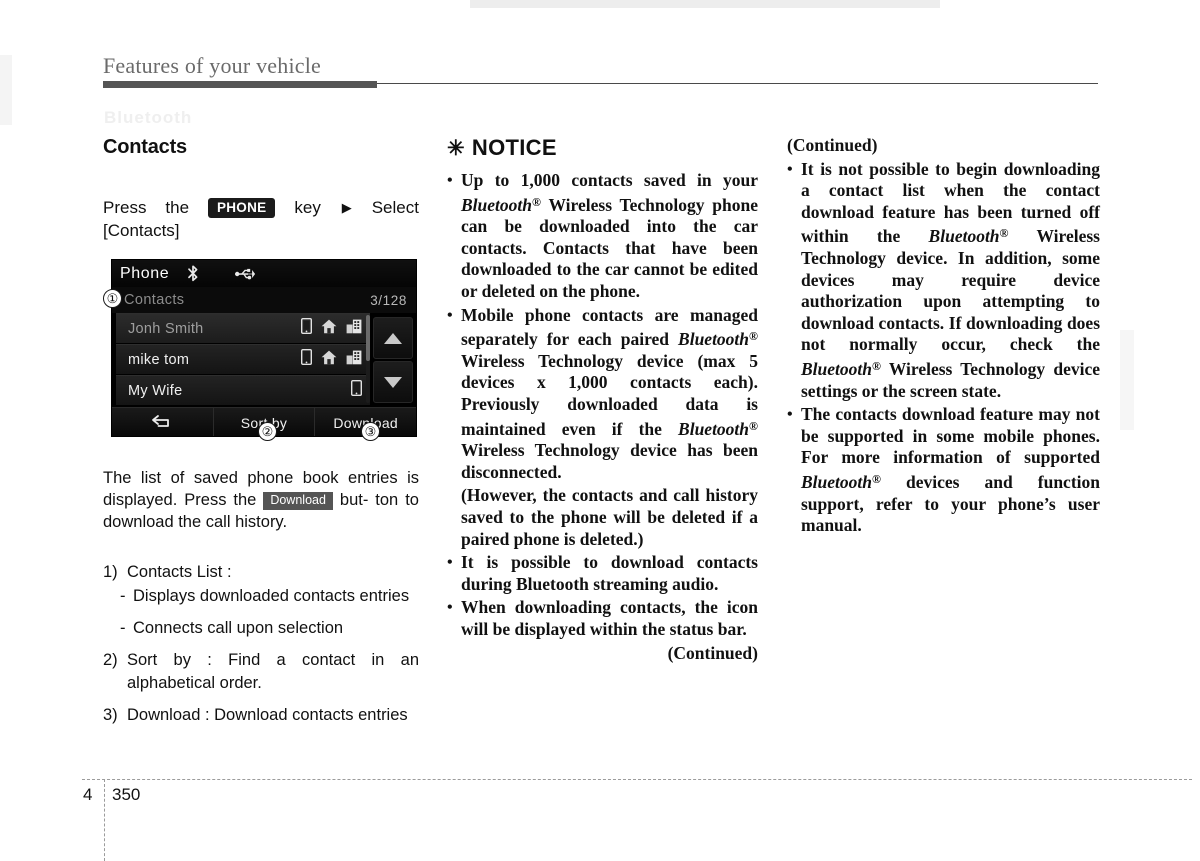 The height and width of the screenshot is (861, 1200). I want to click on list-item: 3) Download : Download contacts entries, so click(261, 715).